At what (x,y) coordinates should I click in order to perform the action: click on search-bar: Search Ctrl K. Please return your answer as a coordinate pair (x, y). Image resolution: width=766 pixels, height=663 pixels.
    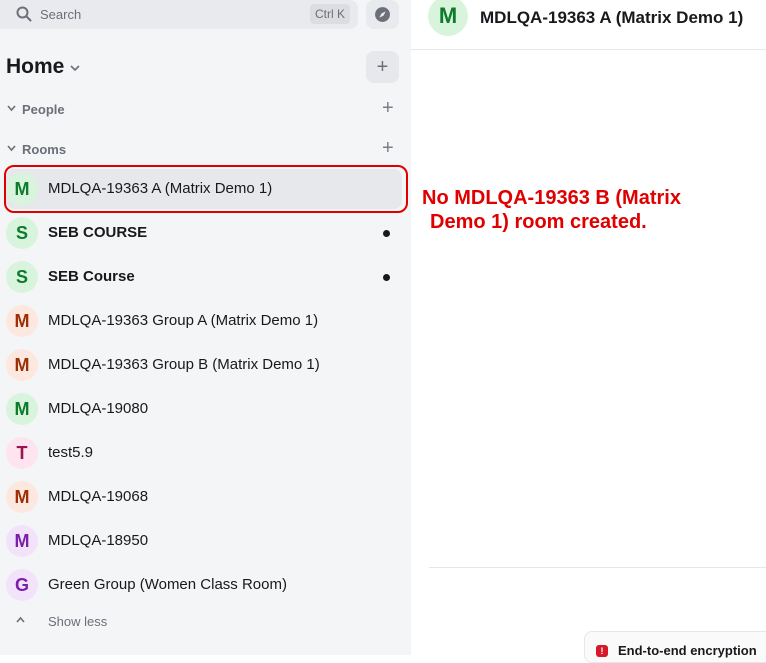
    Looking at the image, I should click on (179, 14).